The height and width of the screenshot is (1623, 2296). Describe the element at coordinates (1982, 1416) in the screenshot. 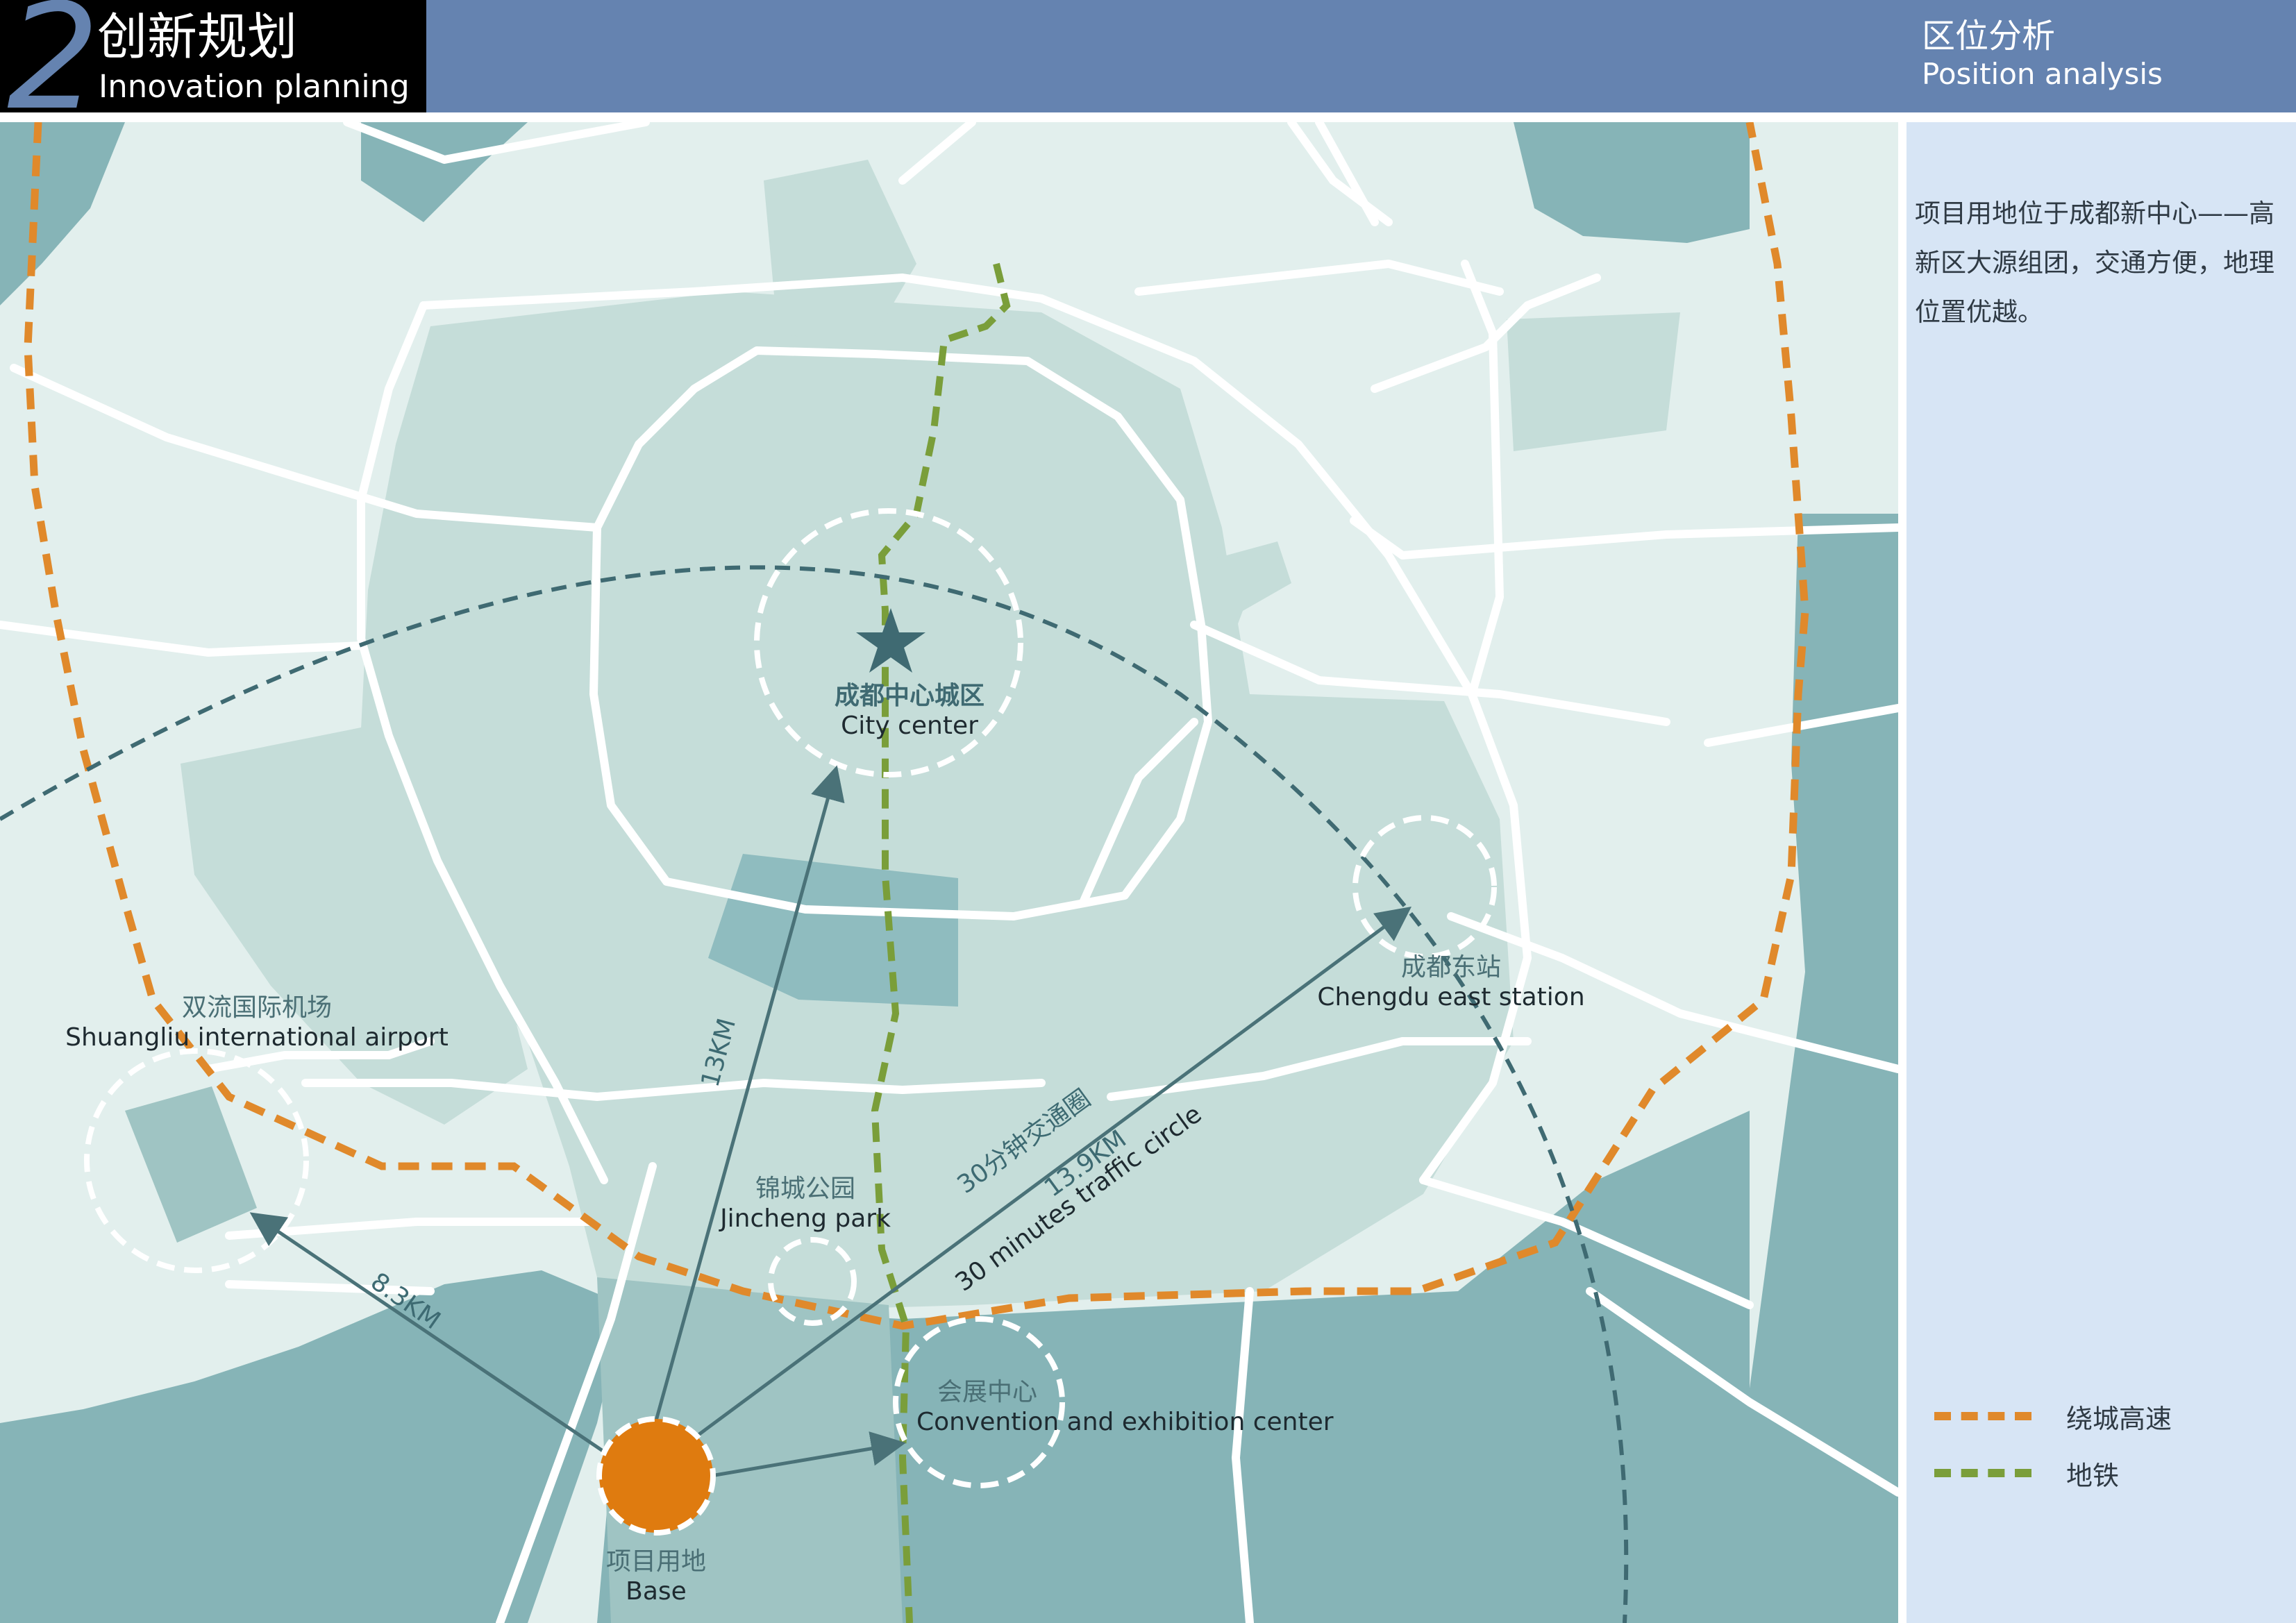

I see `ring-highway-swatch` at that location.